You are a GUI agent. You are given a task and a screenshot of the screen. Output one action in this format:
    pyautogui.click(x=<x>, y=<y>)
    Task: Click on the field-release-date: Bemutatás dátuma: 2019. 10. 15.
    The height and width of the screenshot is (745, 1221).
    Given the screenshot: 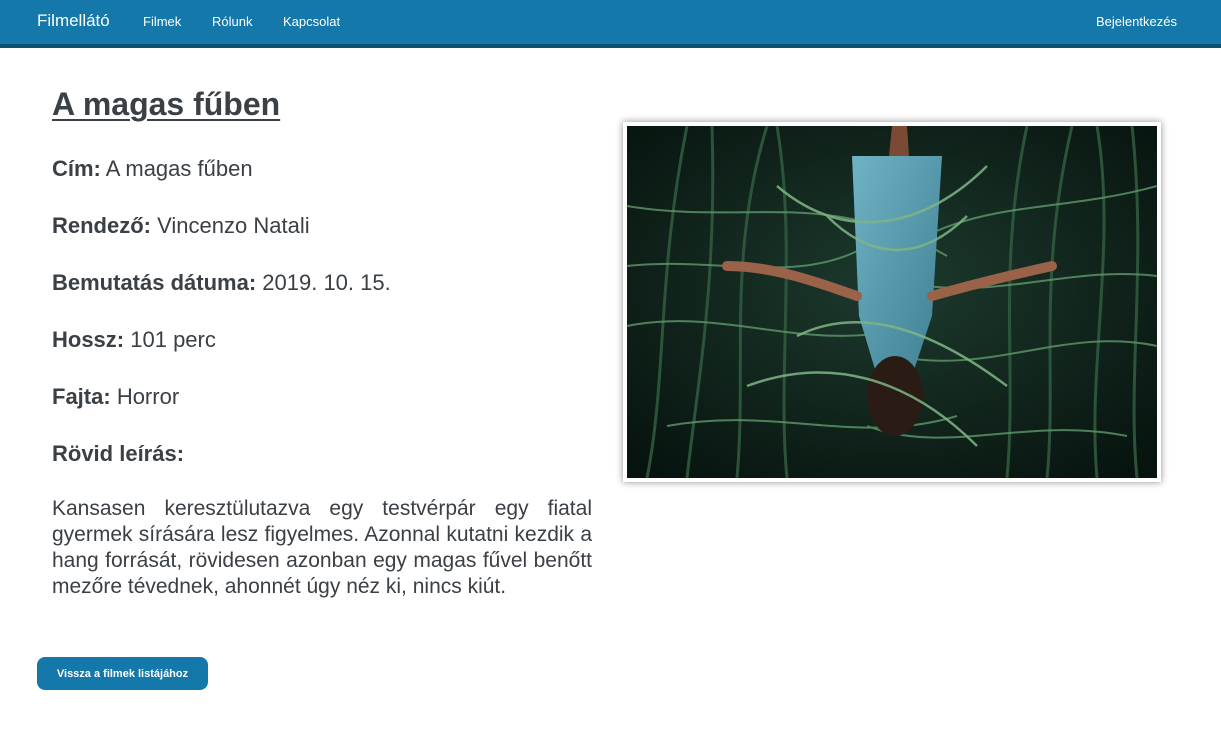 What is the action you would take?
    pyautogui.click(x=221, y=283)
    